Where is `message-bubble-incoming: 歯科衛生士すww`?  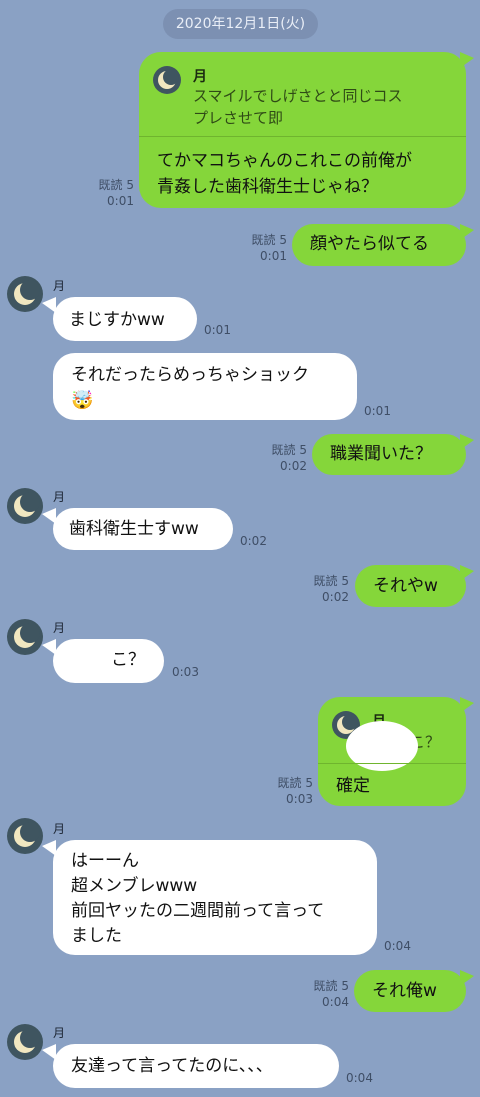
message-bubble-incoming: 歯科衛生士すww is located at coordinates (143, 529).